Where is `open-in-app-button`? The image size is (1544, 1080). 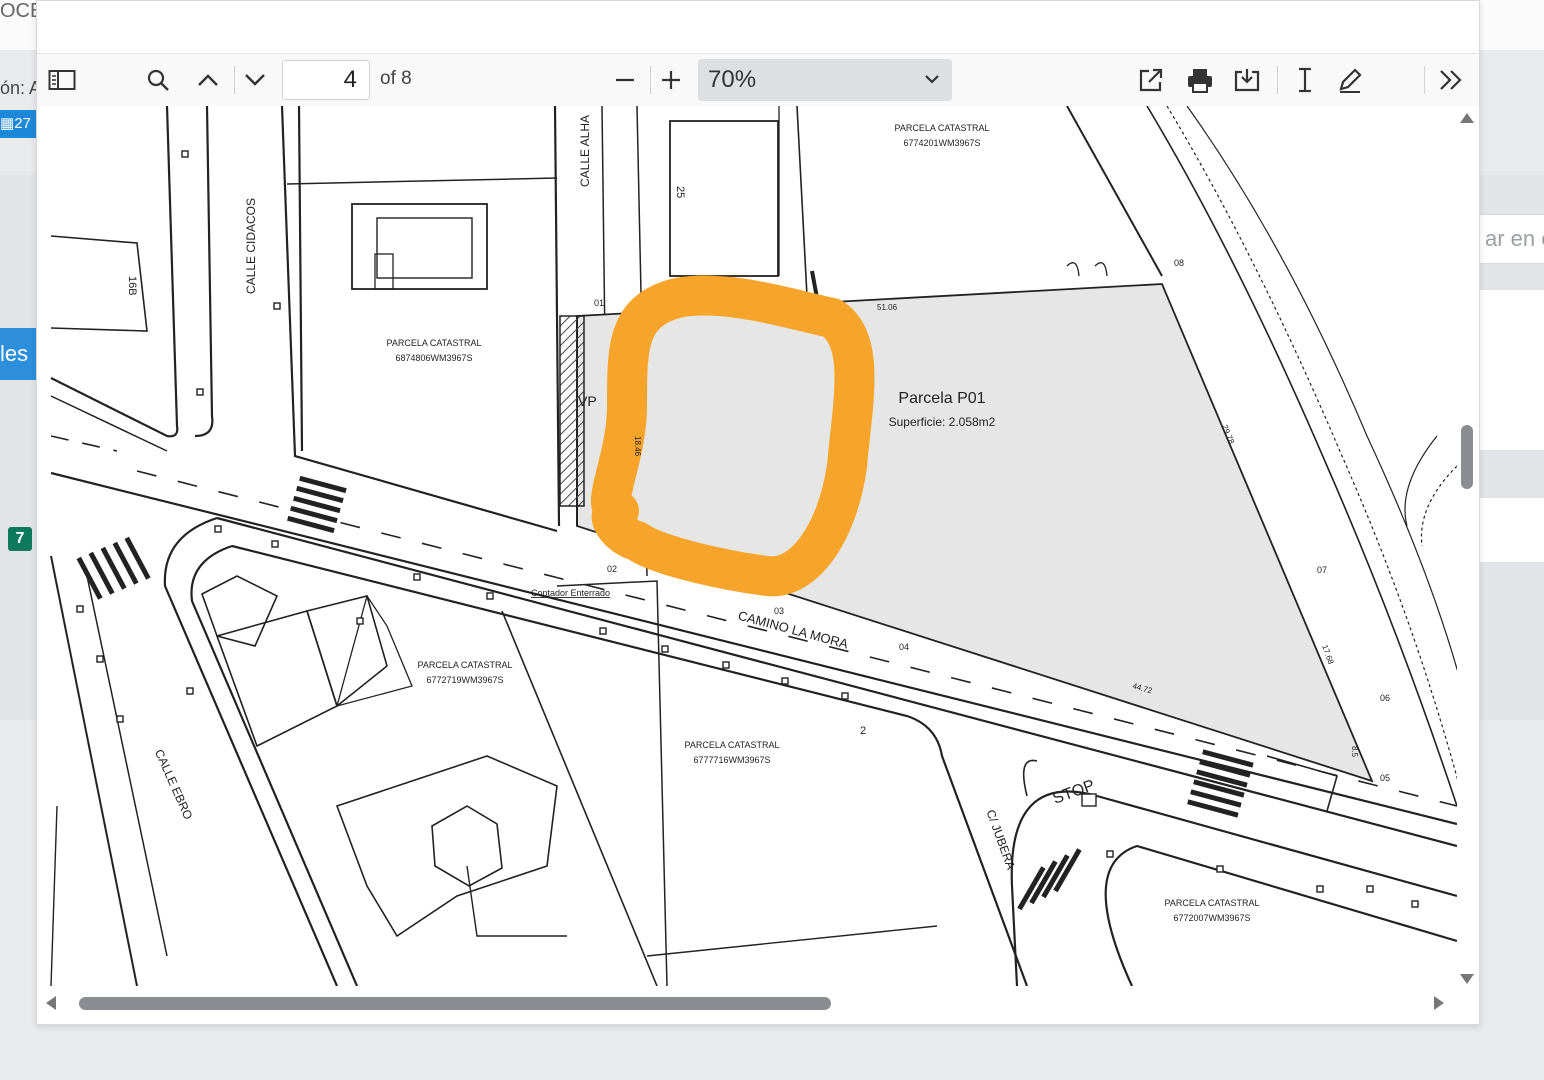
open-in-app-button is located at coordinates (1151, 80).